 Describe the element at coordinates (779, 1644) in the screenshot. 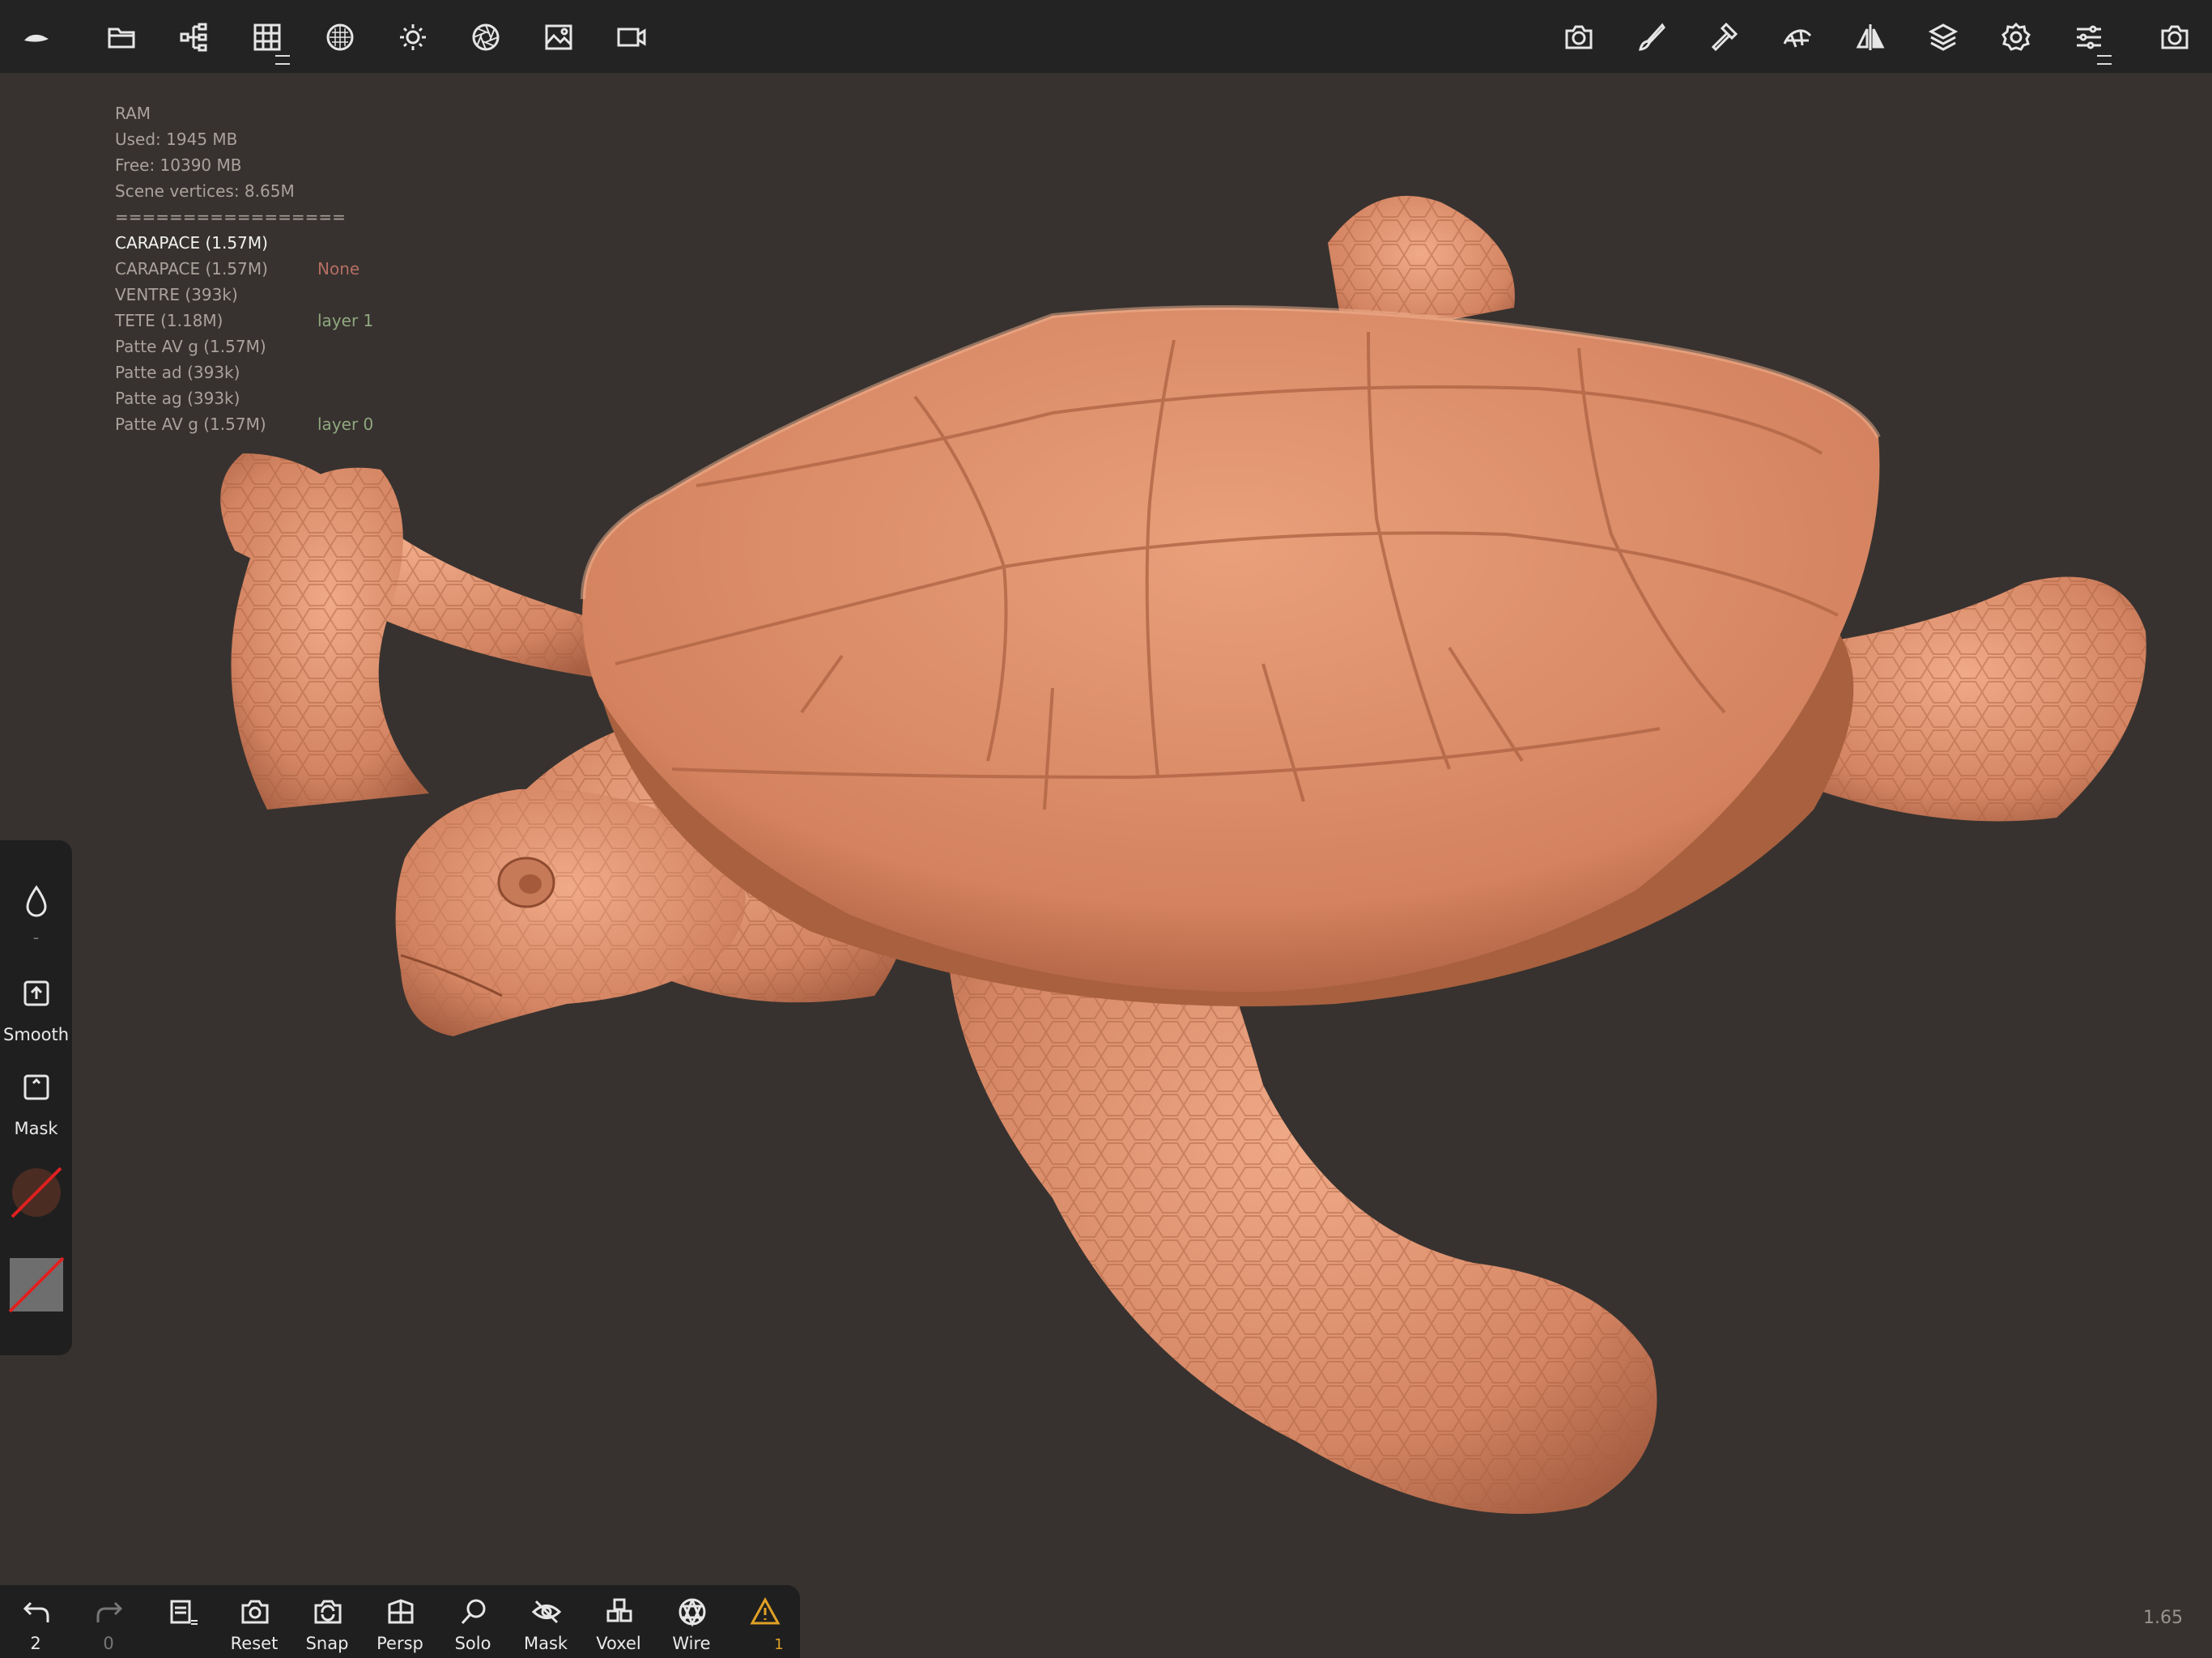

I see `warning-count: 1` at that location.